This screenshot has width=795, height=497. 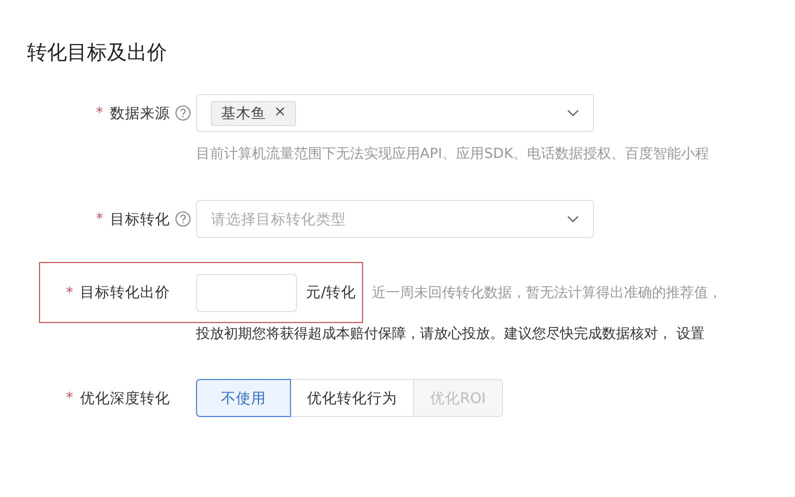 What do you see at coordinates (125, 293) in the screenshot?
I see `field-label: 目标转化出价` at bounding box center [125, 293].